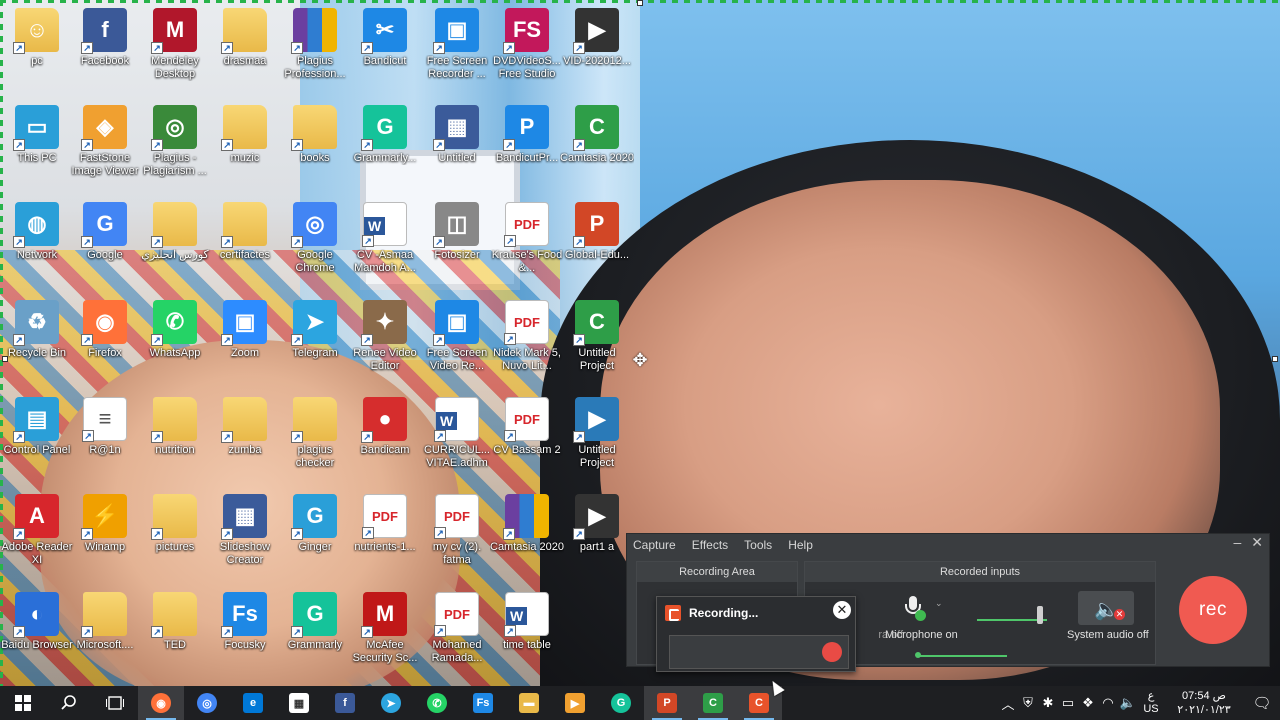  I want to click on desktop-icon: A ↗ Adobe Reader XI, so click(37, 530).